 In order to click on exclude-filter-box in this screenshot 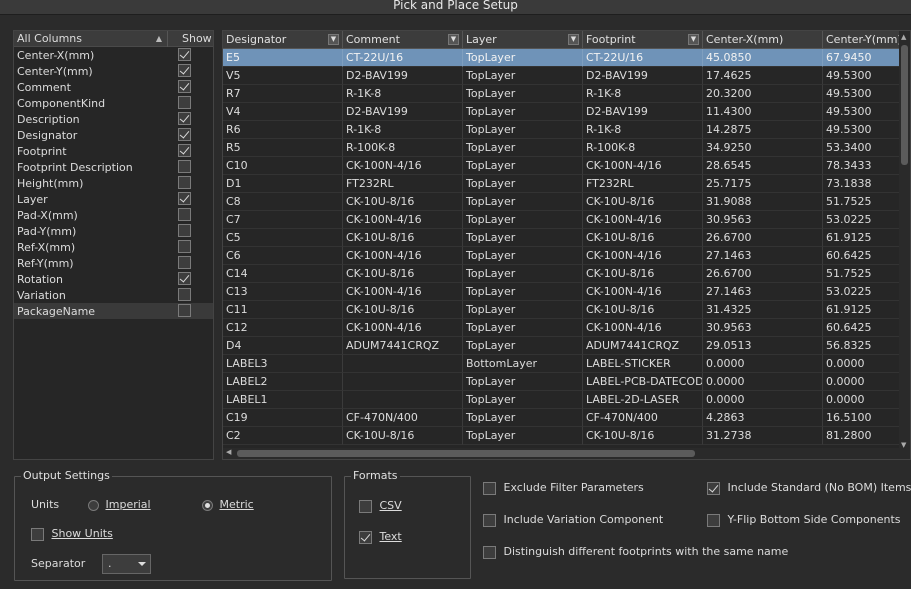, I will do `click(489, 488)`.